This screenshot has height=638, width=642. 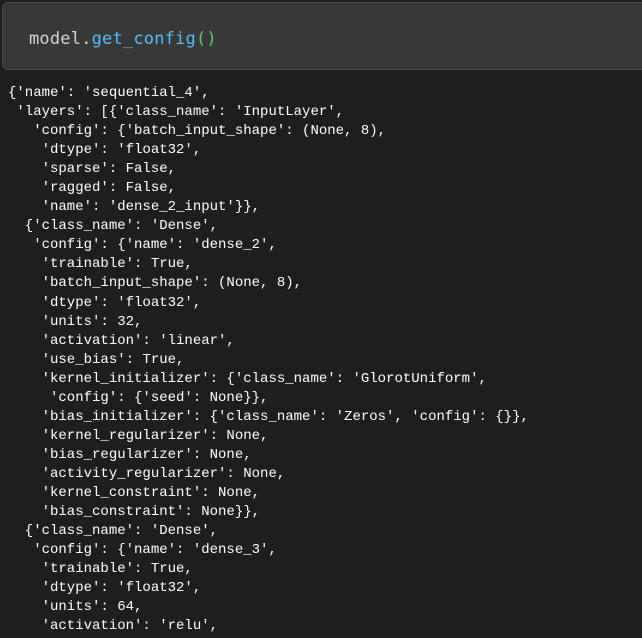 What do you see at coordinates (134, 512) in the screenshot?
I see `output-line: 'bias_constraint': None}},` at bounding box center [134, 512].